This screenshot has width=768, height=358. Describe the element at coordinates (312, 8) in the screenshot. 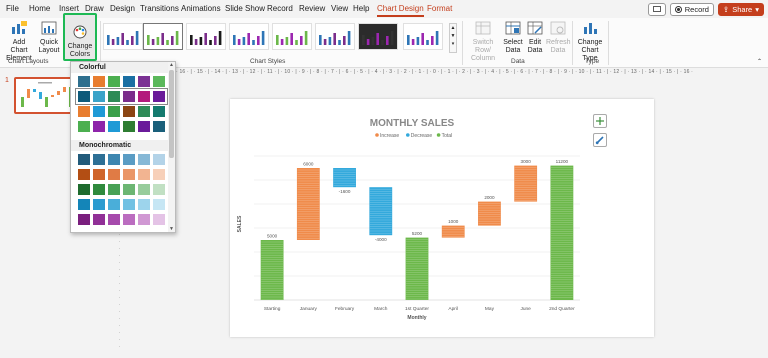

I see `tab-review: Review` at that location.